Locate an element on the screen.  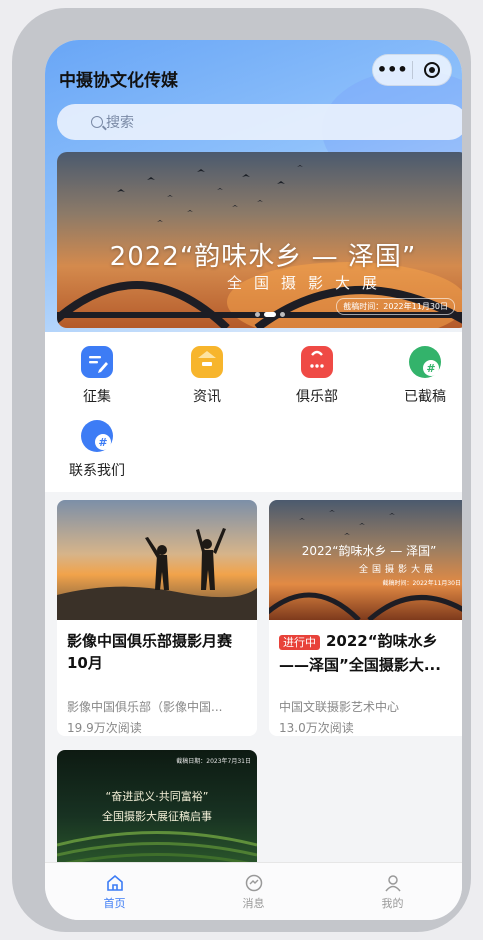
tab-profile: 我的 is located at coordinates (393, 892).